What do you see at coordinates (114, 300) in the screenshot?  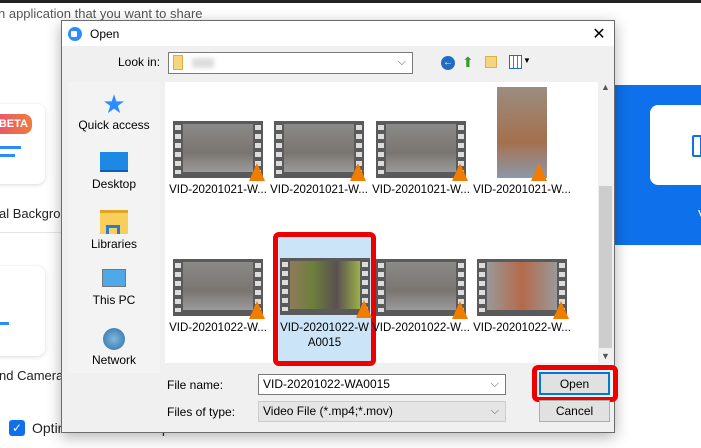 I see `sidebar-item-label: This PC` at bounding box center [114, 300].